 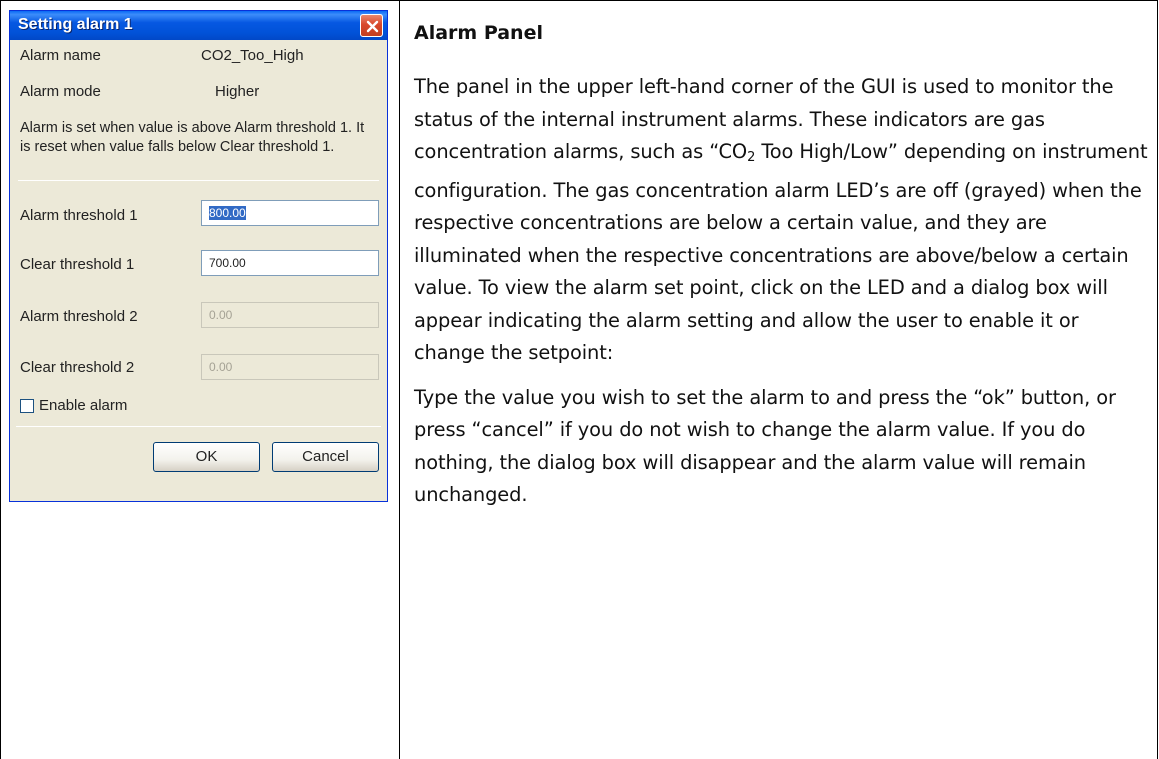 I want to click on close-icon, so click(x=372, y=26).